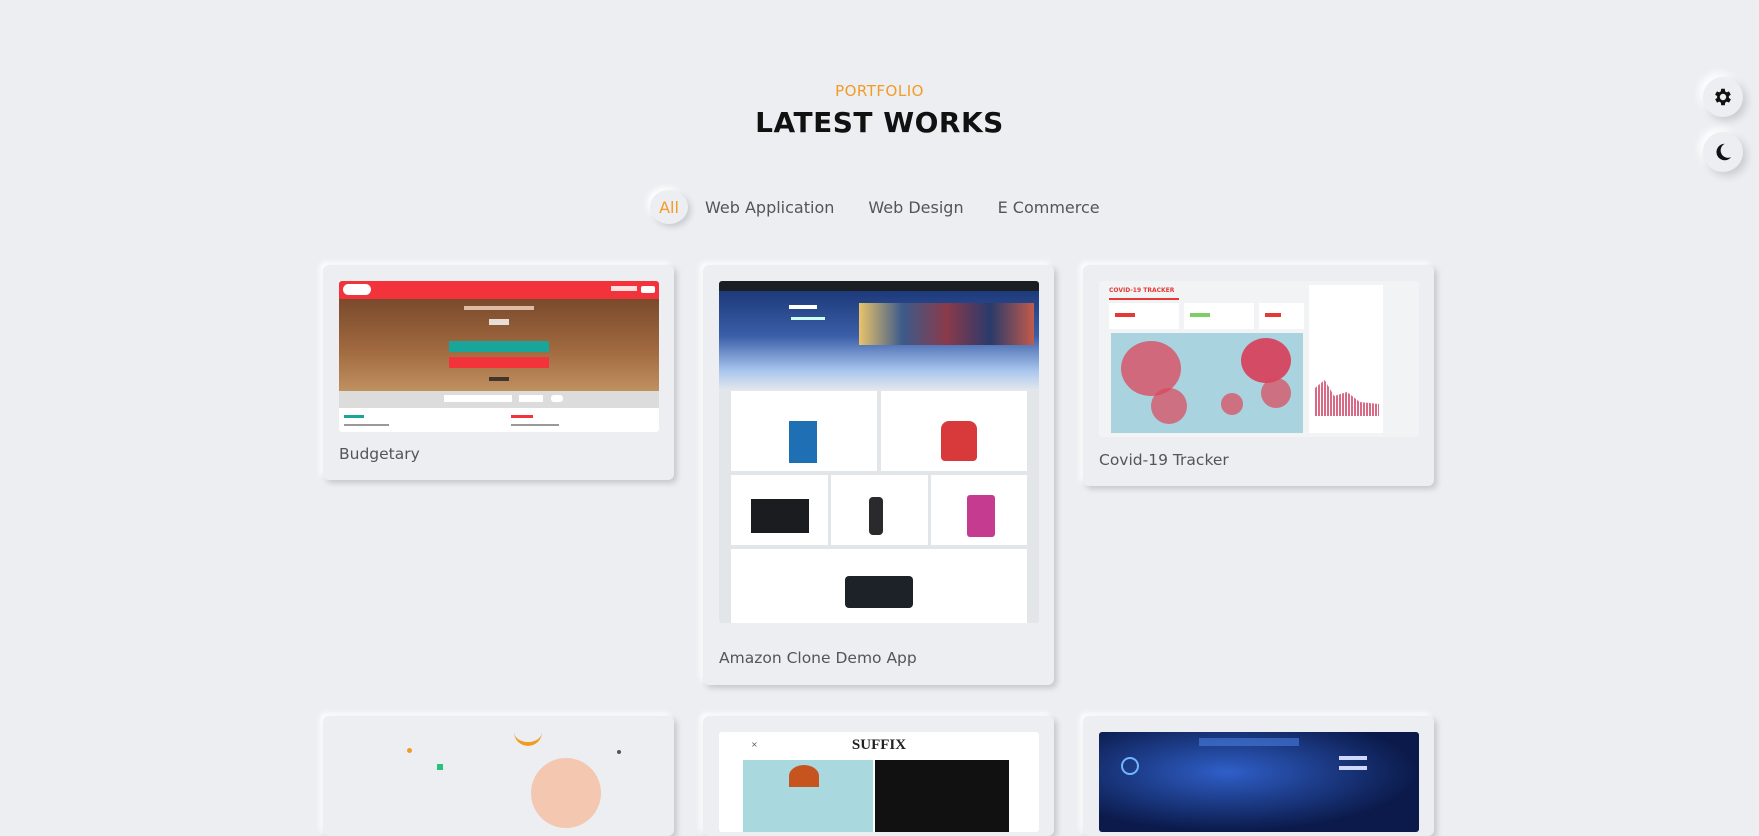 This screenshot has width=1759, height=836. I want to click on section-subtitle: PORTFOLIO, so click(879, 91).